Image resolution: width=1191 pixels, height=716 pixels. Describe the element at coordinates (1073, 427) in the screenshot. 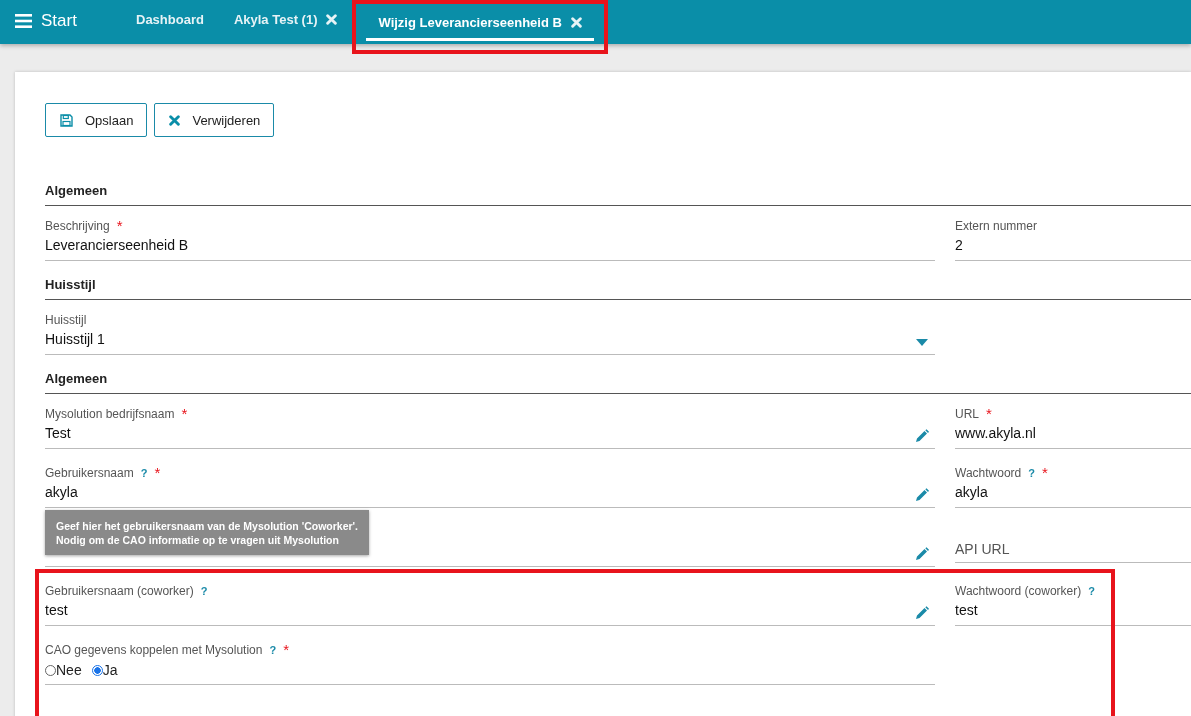

I see `input-field: URL * www.akyla.nl` at that location.